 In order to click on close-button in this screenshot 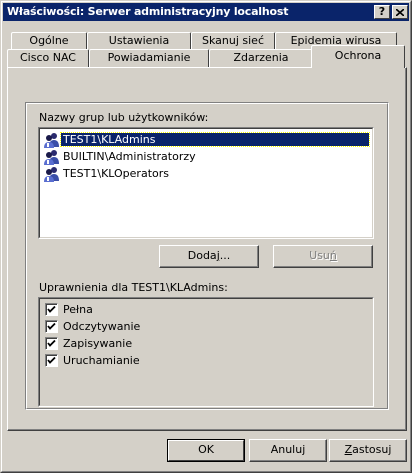, I will do `click(400, 12)`.